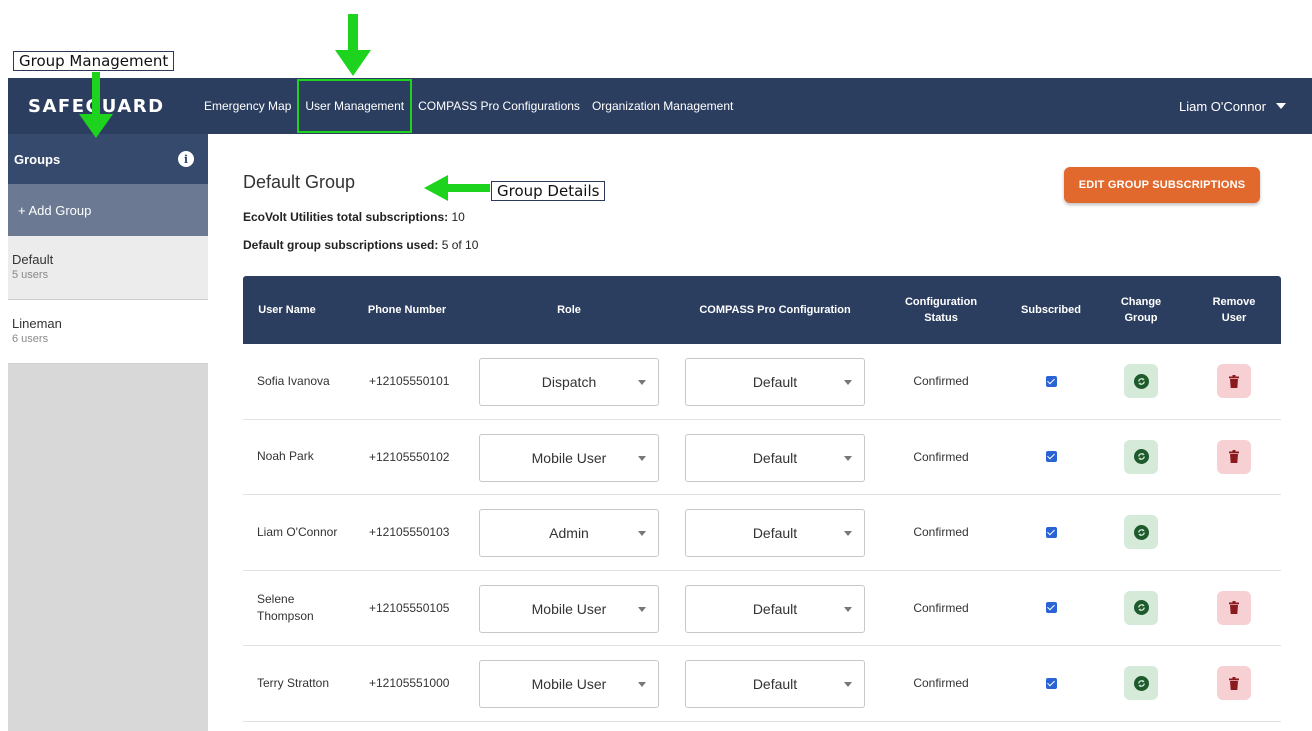 This screenshot has height=731, width=1312. What do you see at coordinates (458, 217) in the screenshot?
I see `org-subscriptions-value: 10` at bounding box center [458, 217].